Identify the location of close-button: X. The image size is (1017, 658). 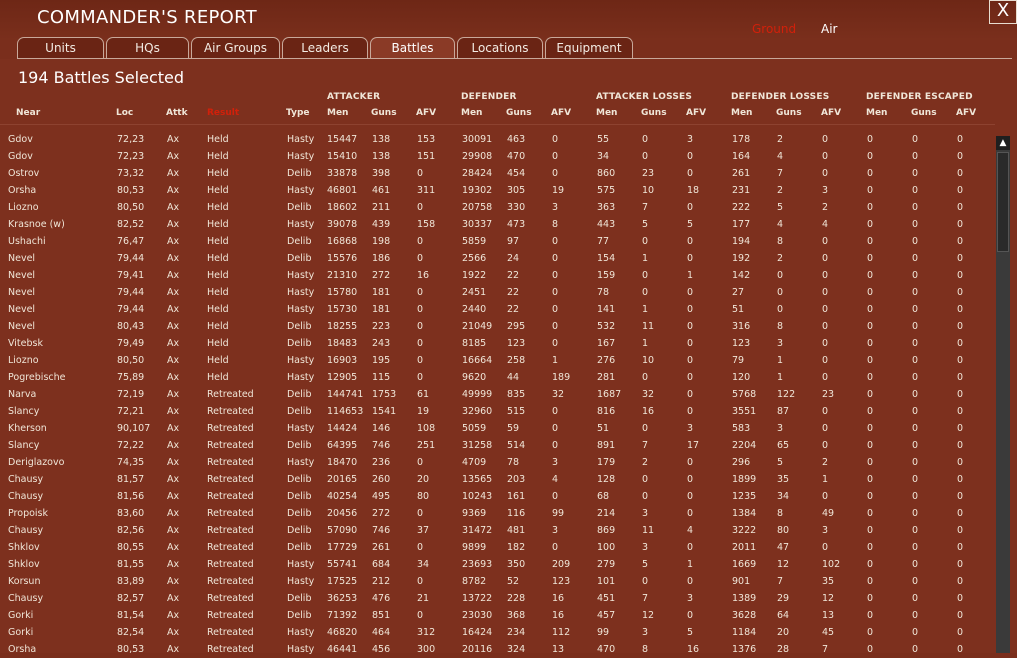
(1003, 12).